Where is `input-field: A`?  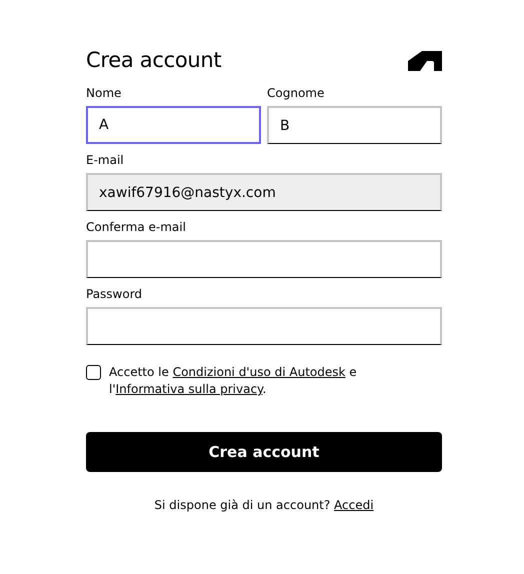
input-field: A is located at coordinates (173, 125).